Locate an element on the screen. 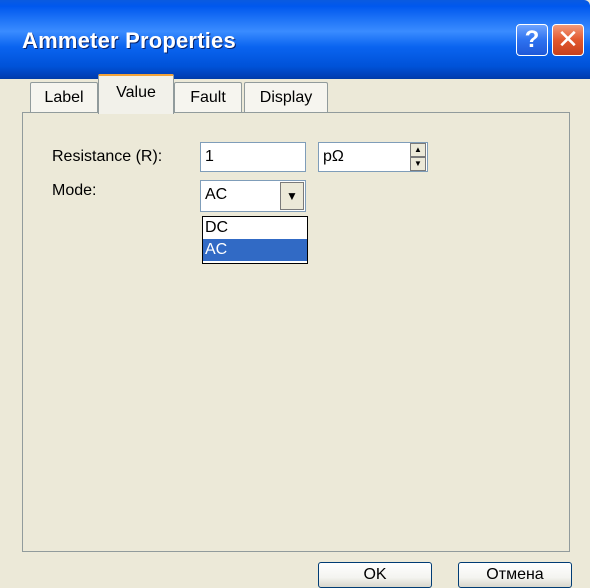  mode-option-ac: AC is located at coordinates (255, 250).